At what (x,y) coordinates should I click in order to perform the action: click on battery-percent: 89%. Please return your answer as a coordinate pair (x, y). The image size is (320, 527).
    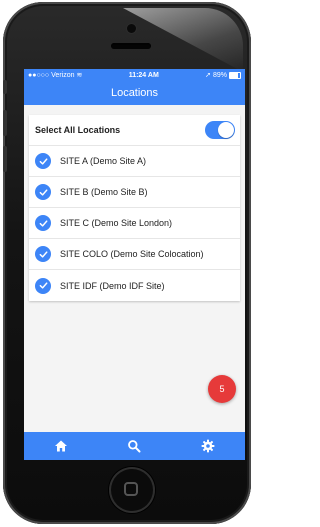
    Looking at the image, I should click on (219, 75).